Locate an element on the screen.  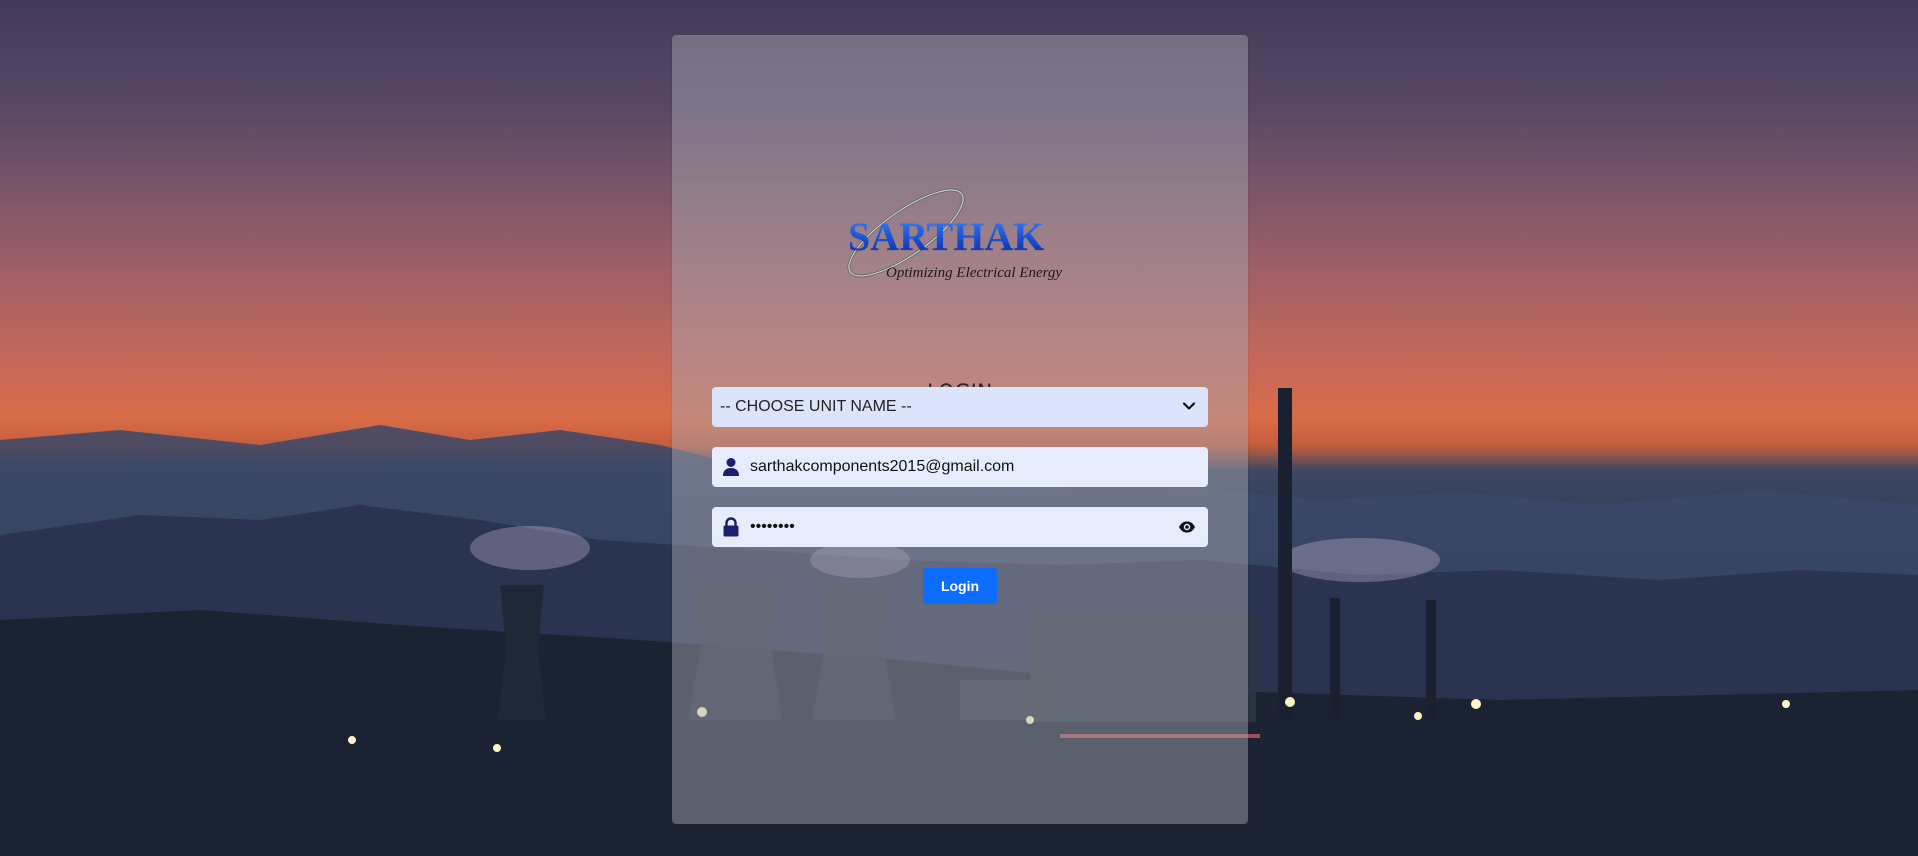
password-field: •••••••• is located at coordinates (960, 527).